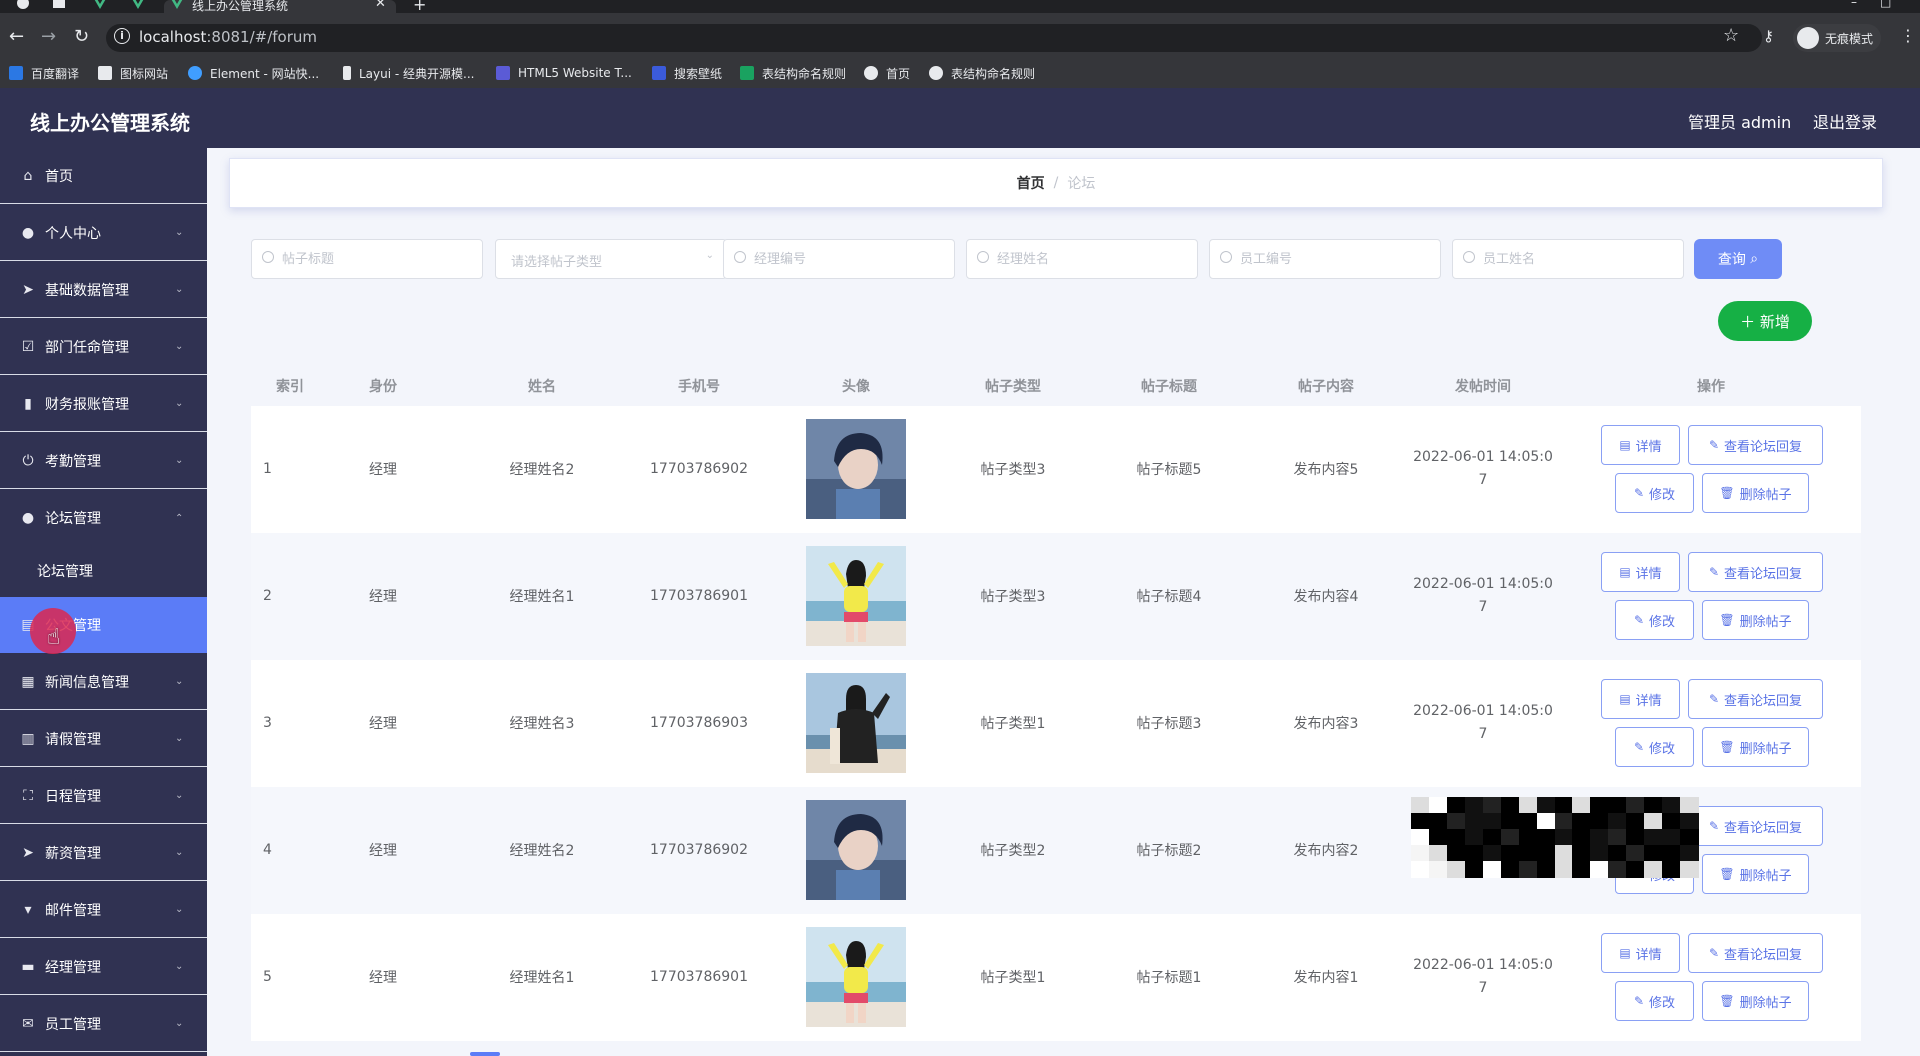 This screenshot has height=1056, width=1920. What do you see at coordinates (103, 739) in the screenshot?
I see `sidebar-item-leave: ▥ 请假管理 ⌄` at bounding box center [103, 739].